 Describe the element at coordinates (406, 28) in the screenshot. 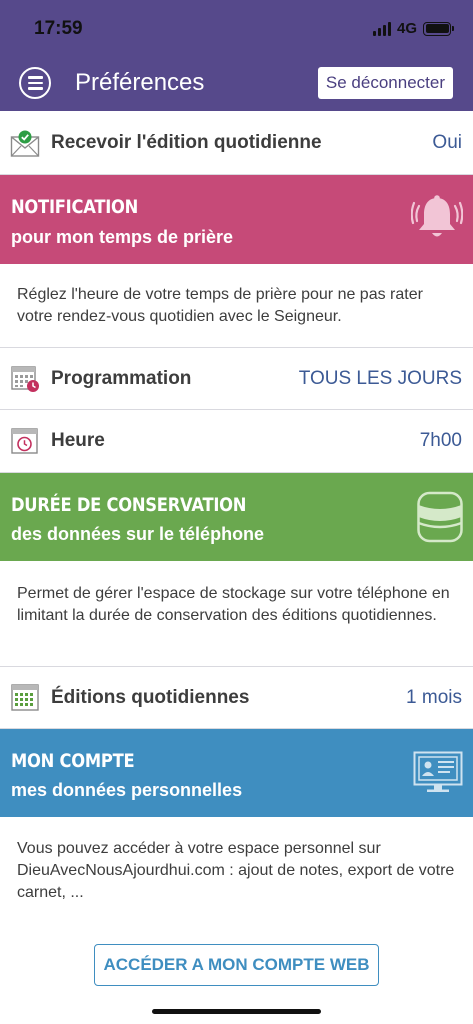

I see `network-type: 4G` at that location.